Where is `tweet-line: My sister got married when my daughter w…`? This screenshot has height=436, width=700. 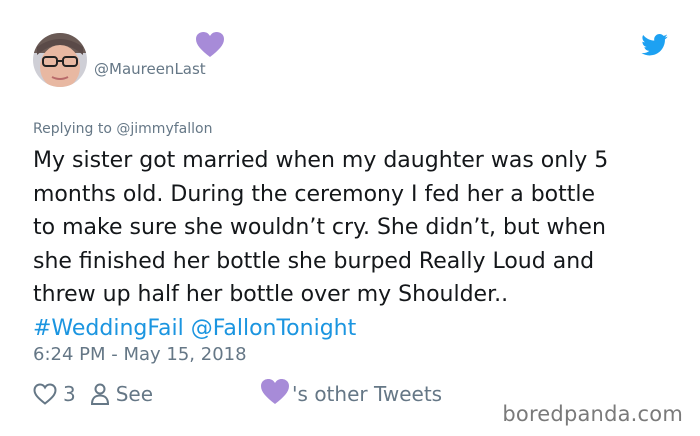 tweet-line: My sister got married when my daughter w… is located at coordinates (321, 160).